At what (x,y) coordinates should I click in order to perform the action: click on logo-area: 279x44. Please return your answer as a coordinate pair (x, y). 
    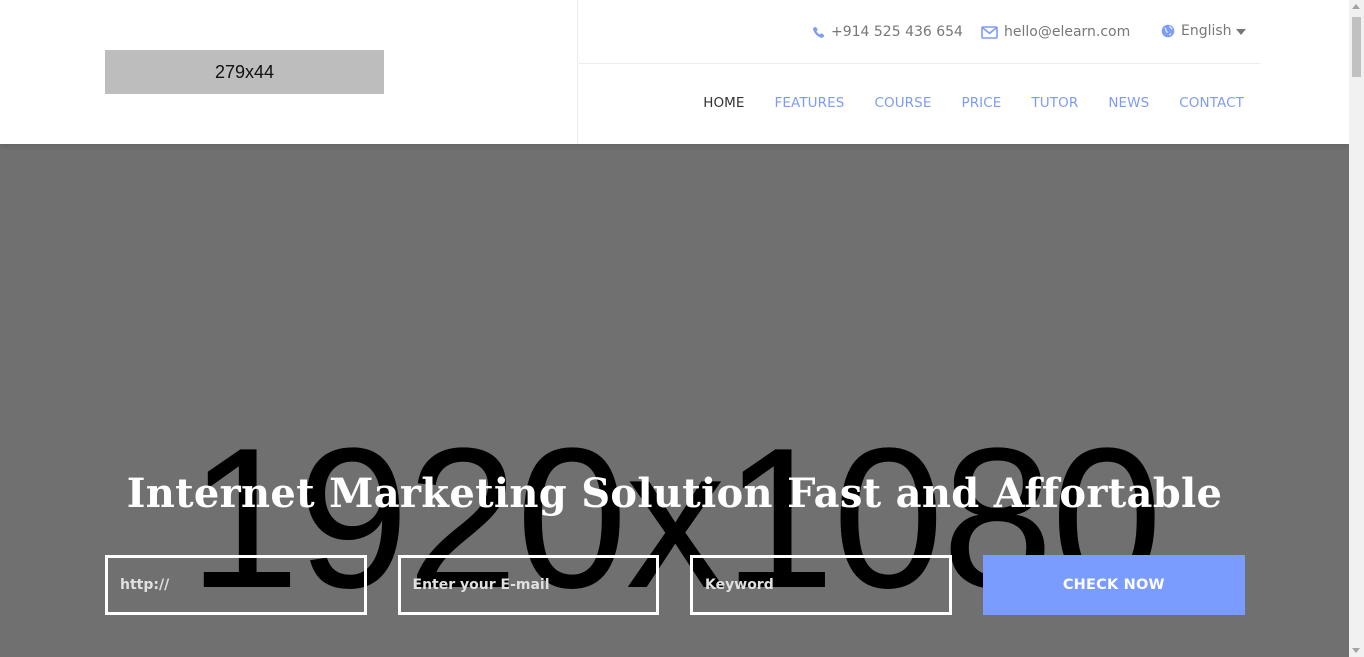
    Looking at the image, I should click on (289, 72).